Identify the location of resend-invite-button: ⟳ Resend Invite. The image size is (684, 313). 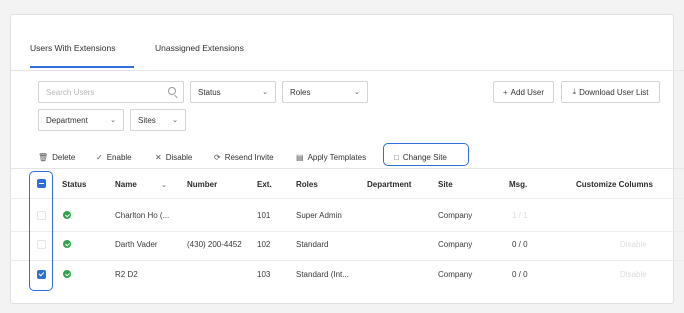
(244, 157).